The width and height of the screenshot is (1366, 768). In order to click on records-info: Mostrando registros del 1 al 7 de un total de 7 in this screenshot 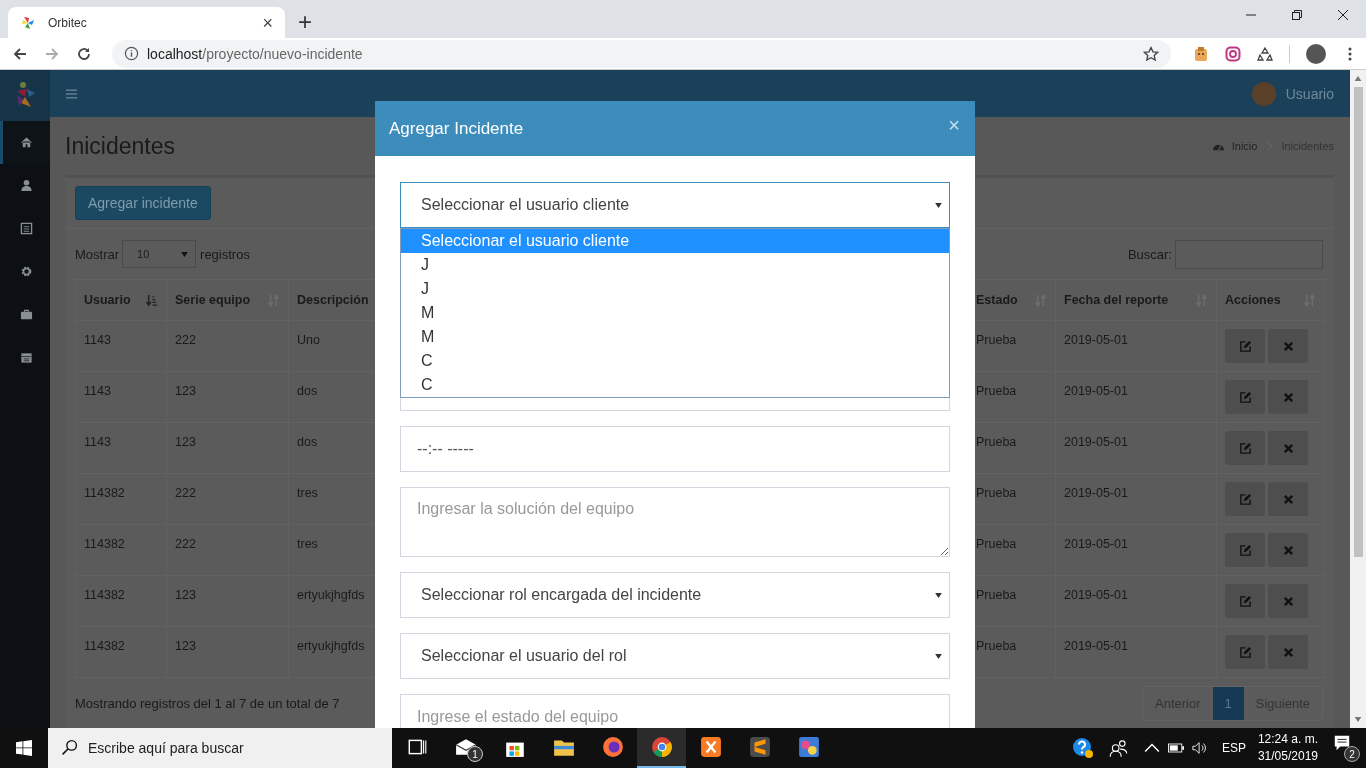, I will do `click(207, 703)`.